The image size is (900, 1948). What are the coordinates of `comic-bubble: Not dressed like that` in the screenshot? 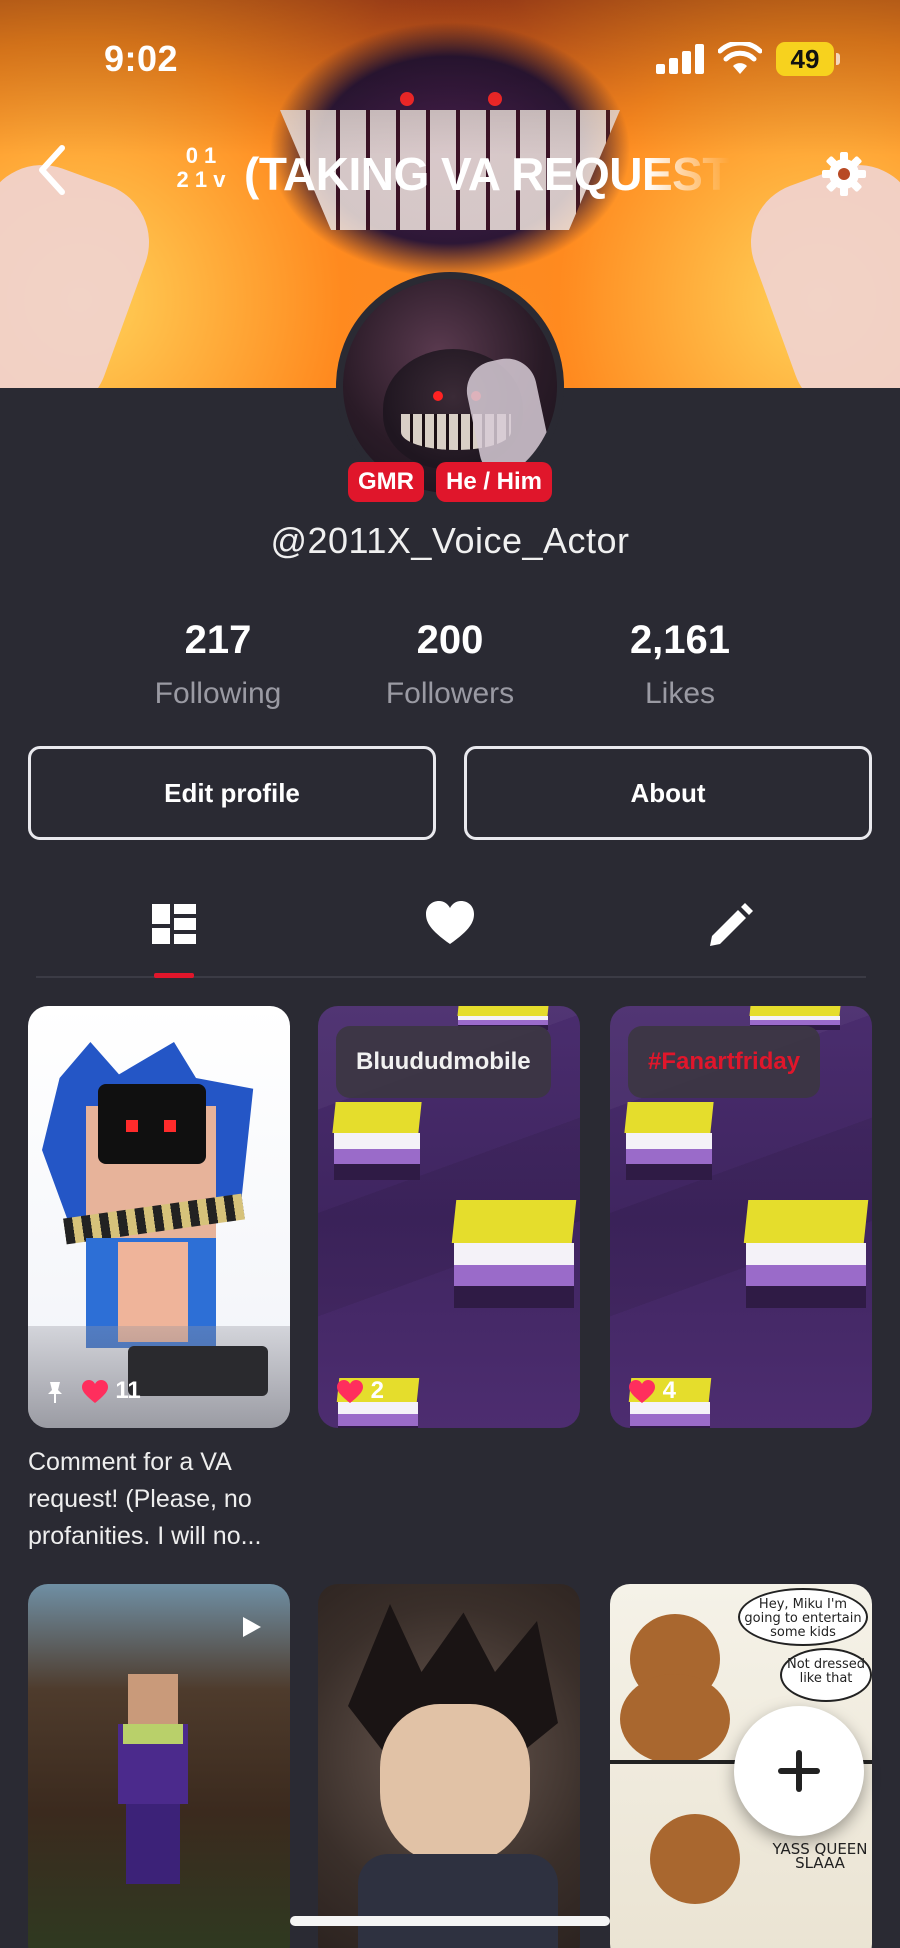 It's located at (826, 1675).